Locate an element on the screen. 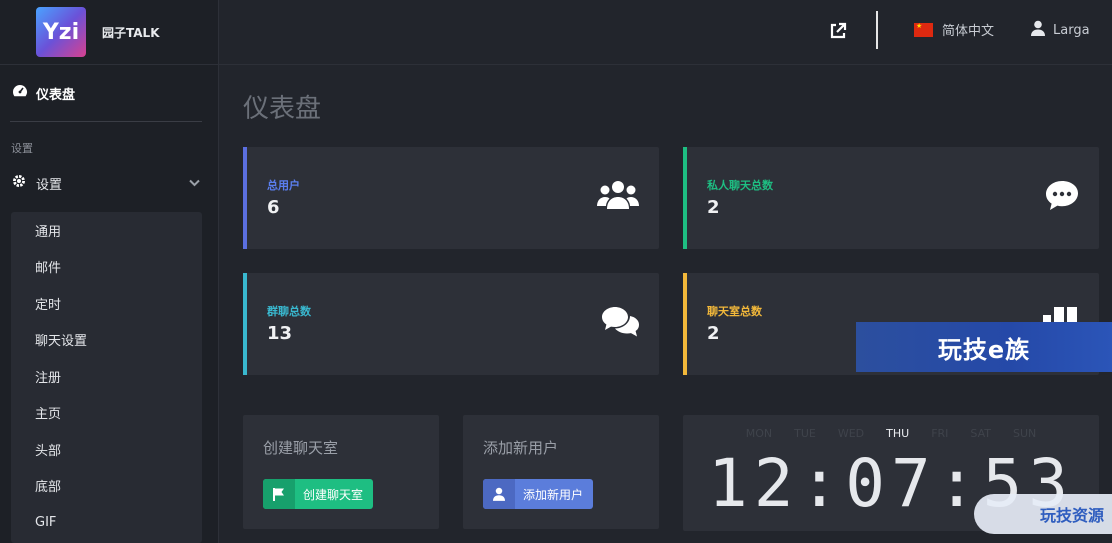 The image size is (1112, 543). weekday-sat: SAT is located at coordinates (980, 433).